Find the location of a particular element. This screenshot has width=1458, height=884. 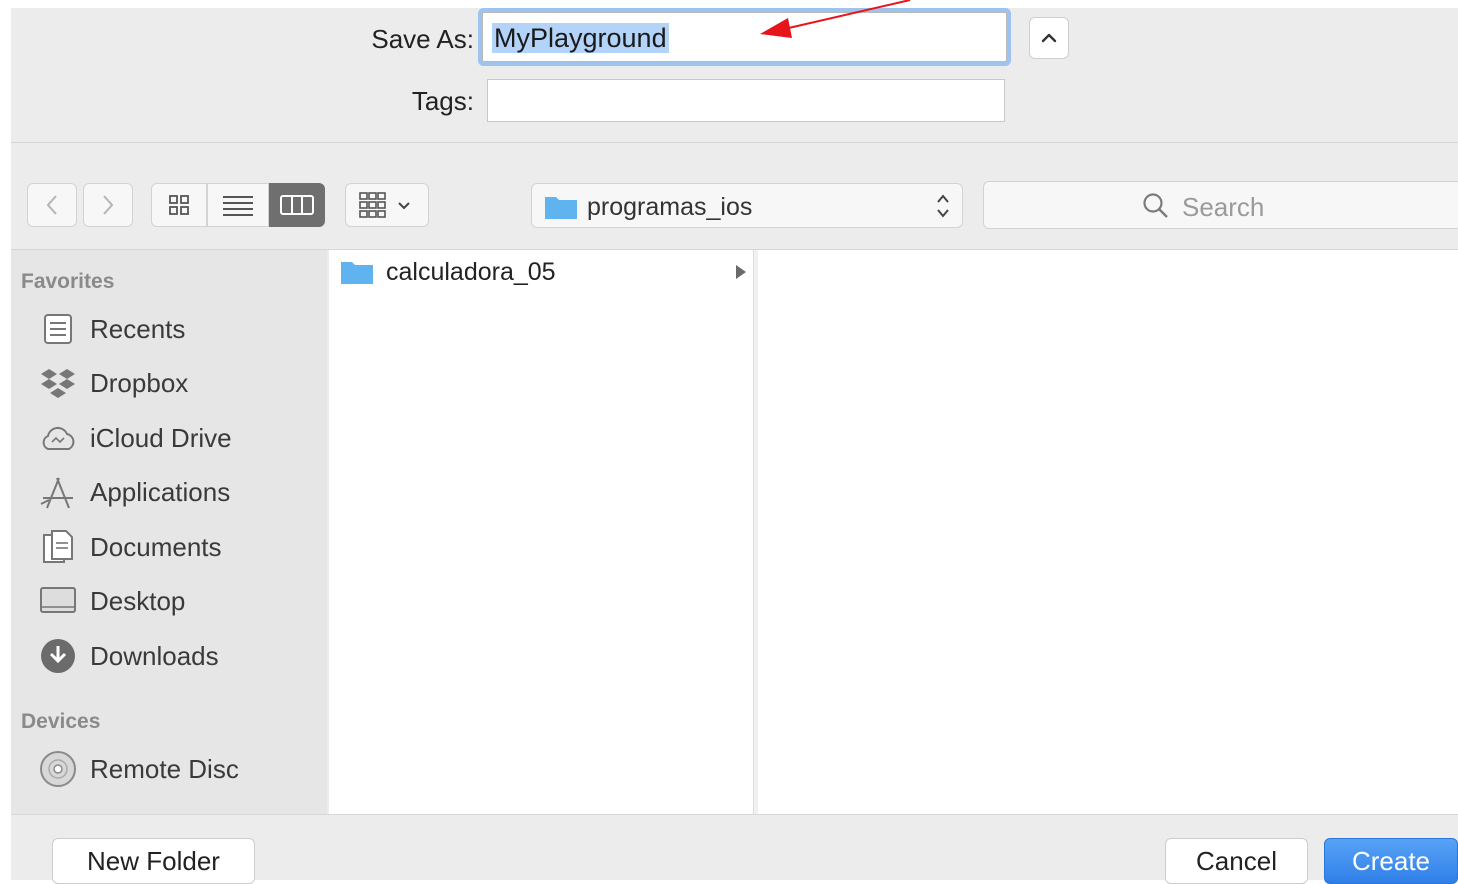

column-view-button is located at coordinates (297, 205).